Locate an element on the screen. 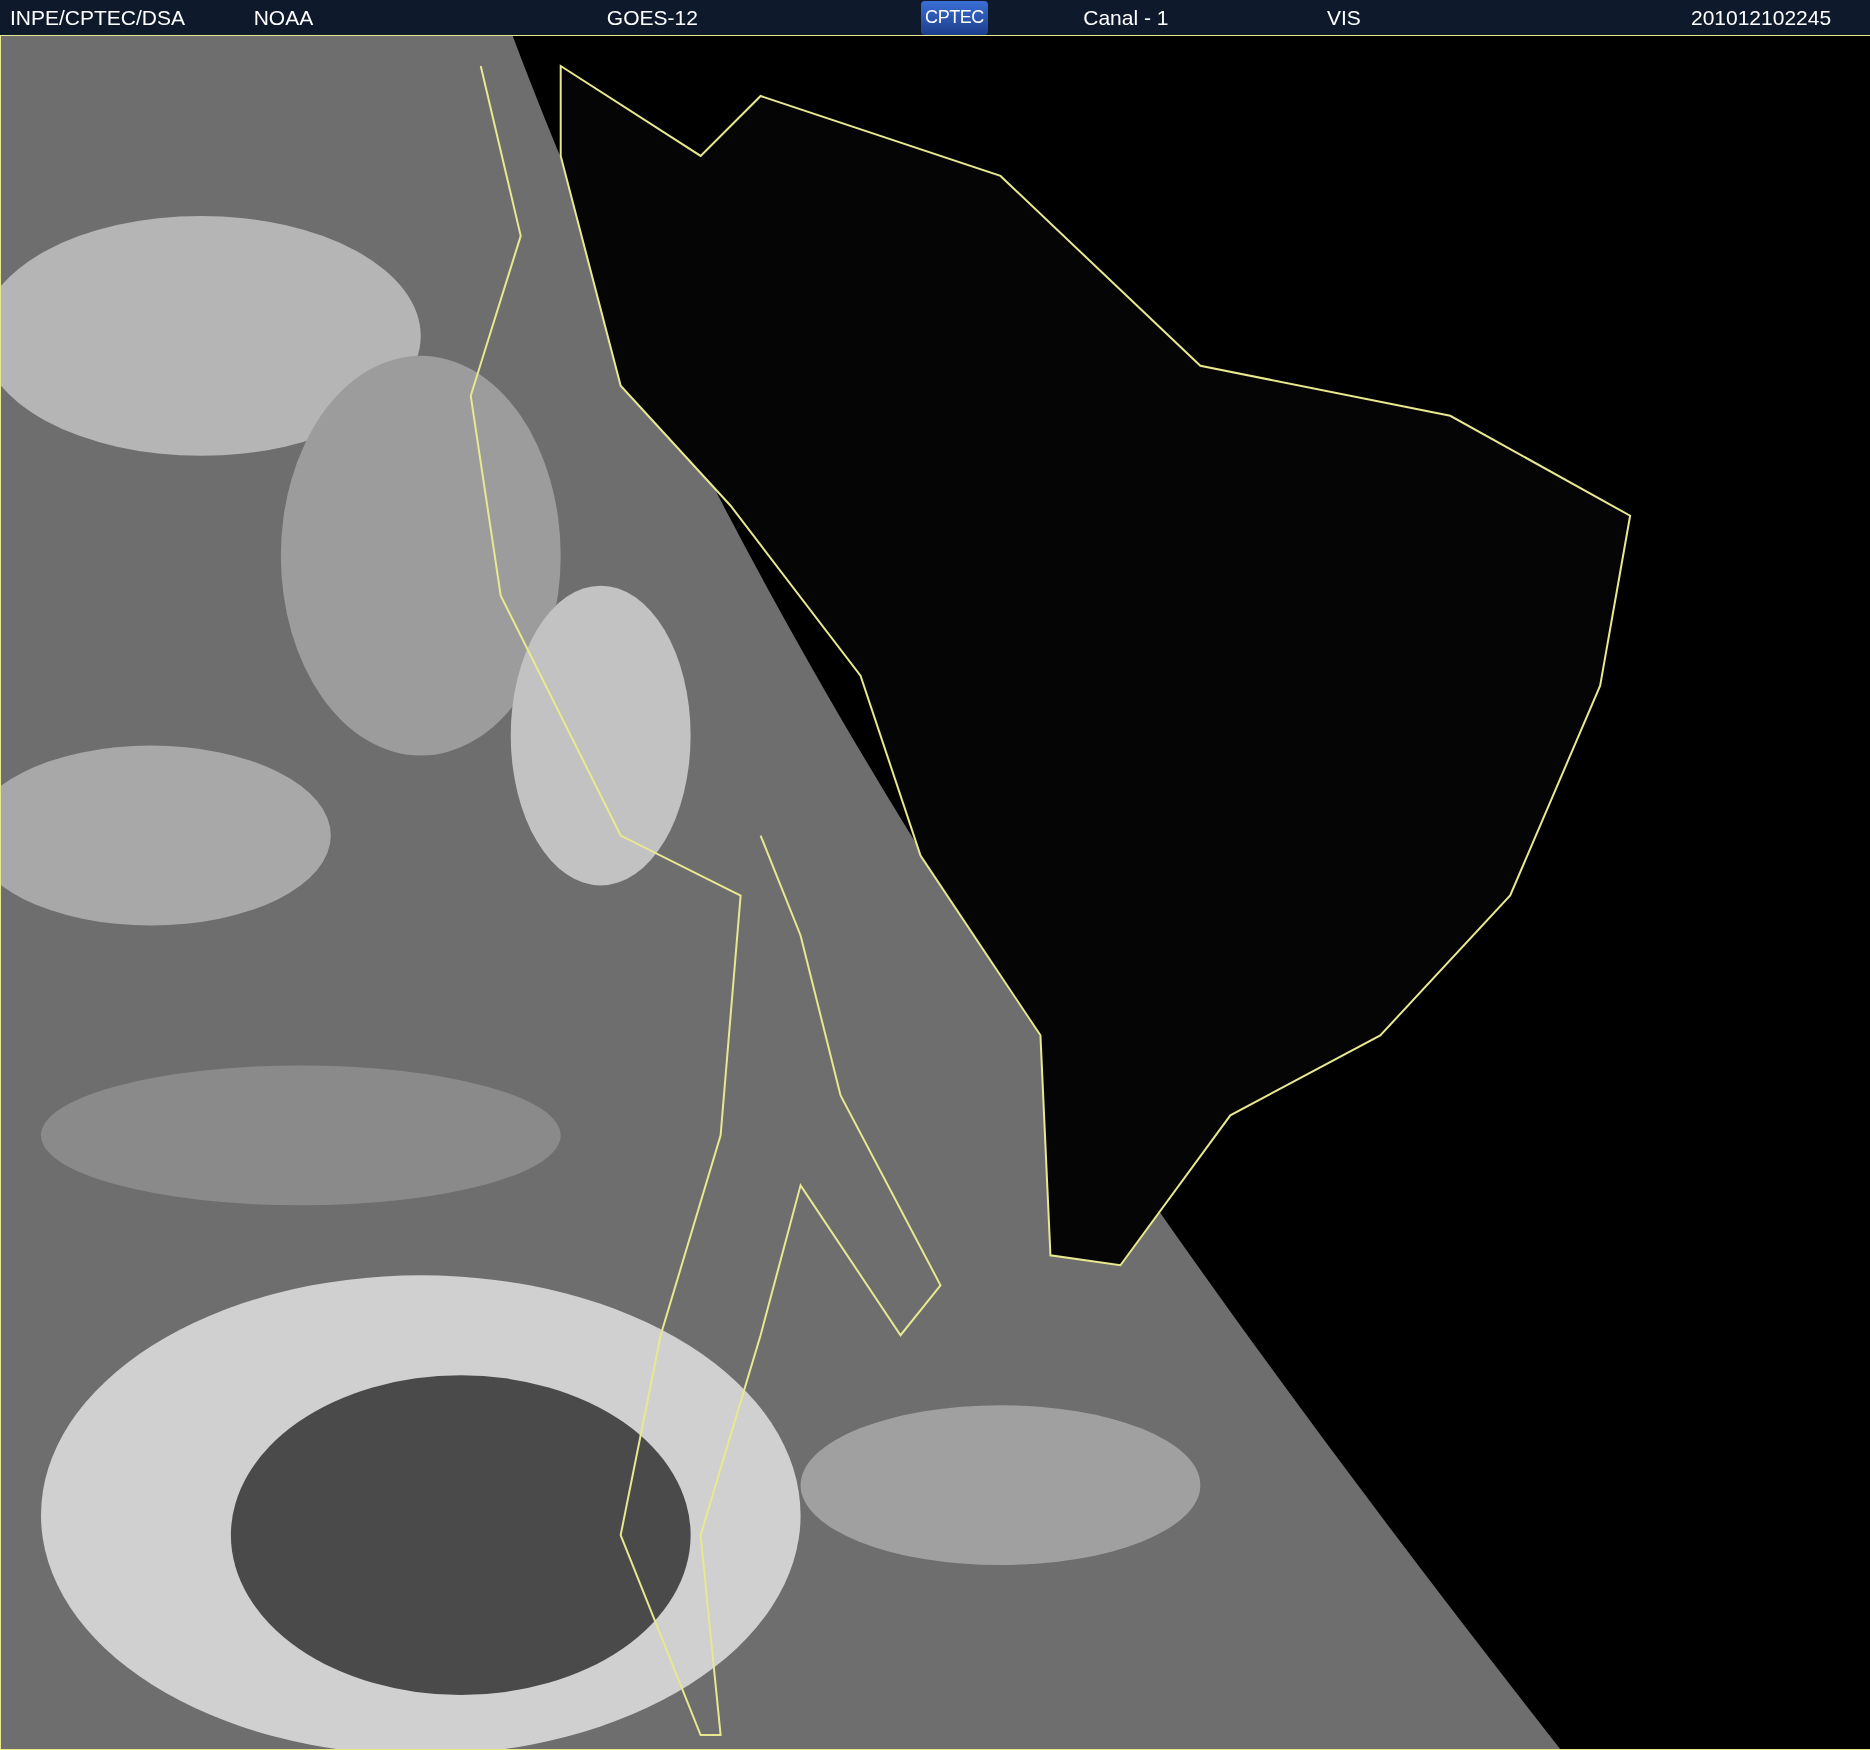  header-label: GOES-12 is located at coordinates (652, 17).